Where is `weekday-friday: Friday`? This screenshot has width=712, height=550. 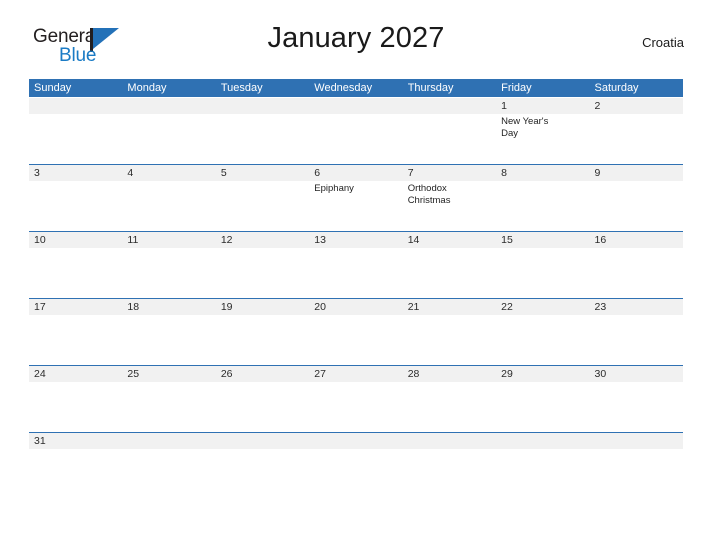 weekday-friday: Friday is located at coordinates (516, 88).